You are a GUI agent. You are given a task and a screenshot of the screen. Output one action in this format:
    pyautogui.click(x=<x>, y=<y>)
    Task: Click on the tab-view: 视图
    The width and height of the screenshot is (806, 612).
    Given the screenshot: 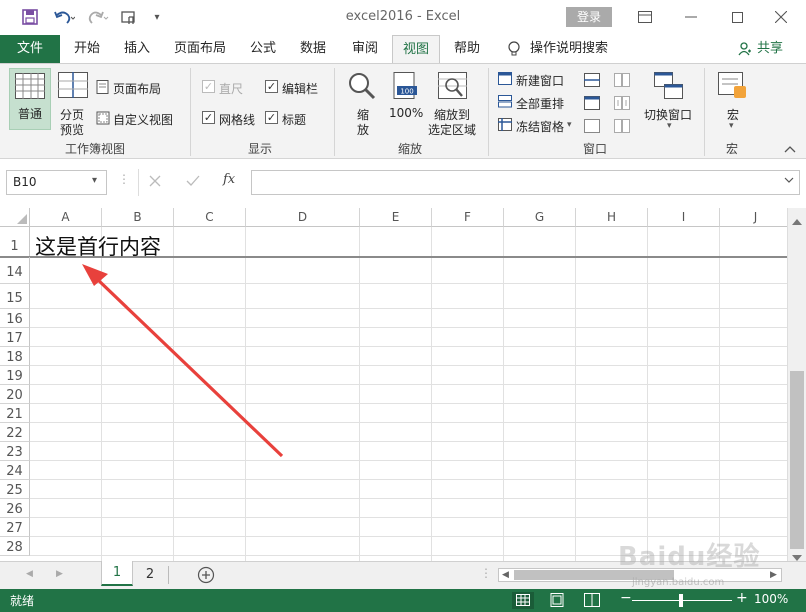 What is the action you would take?
    pyautogui.click(x=416, y=49)
    